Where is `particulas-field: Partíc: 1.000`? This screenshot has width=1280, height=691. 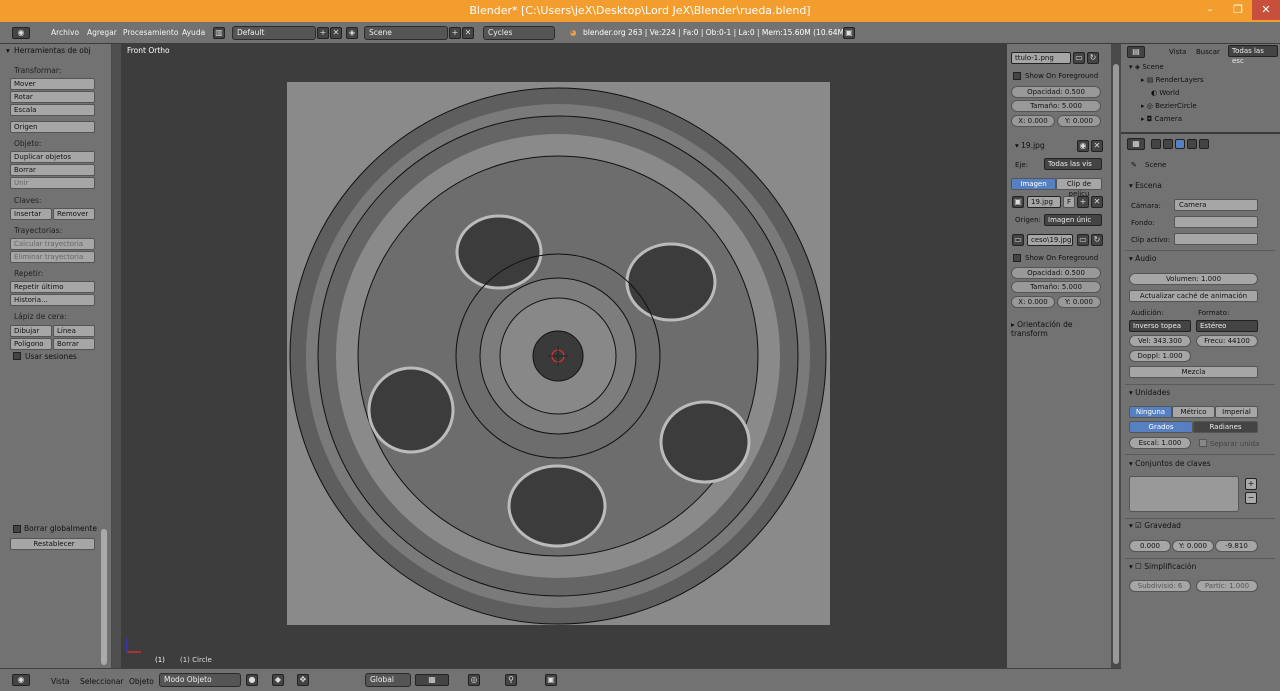
particulas-field: Partíc: 1.000 is located at coordinates (1227, 586).